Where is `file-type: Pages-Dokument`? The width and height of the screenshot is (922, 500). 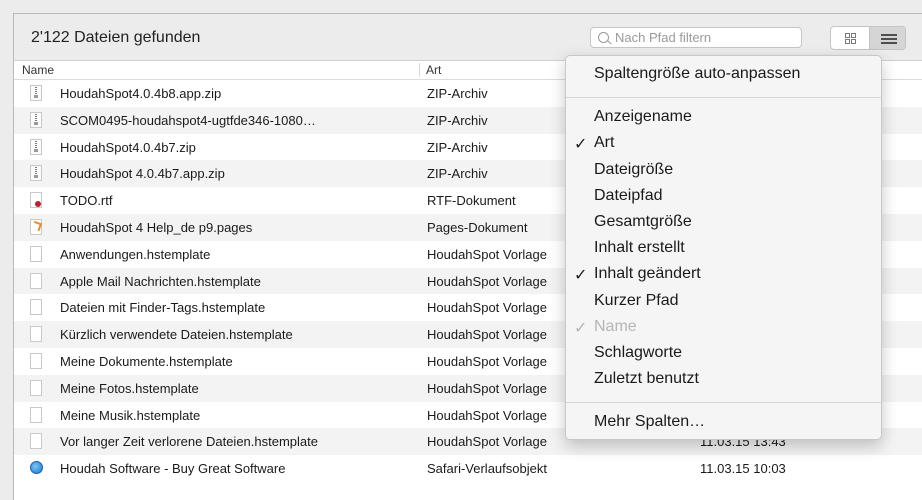
file-type: Pages-Dokument is located at coordinates (477, 227).